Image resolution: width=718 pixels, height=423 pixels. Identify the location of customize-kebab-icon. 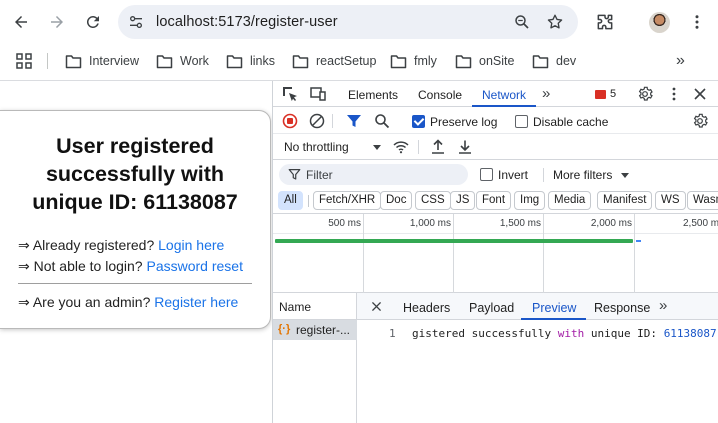
(674, 94).